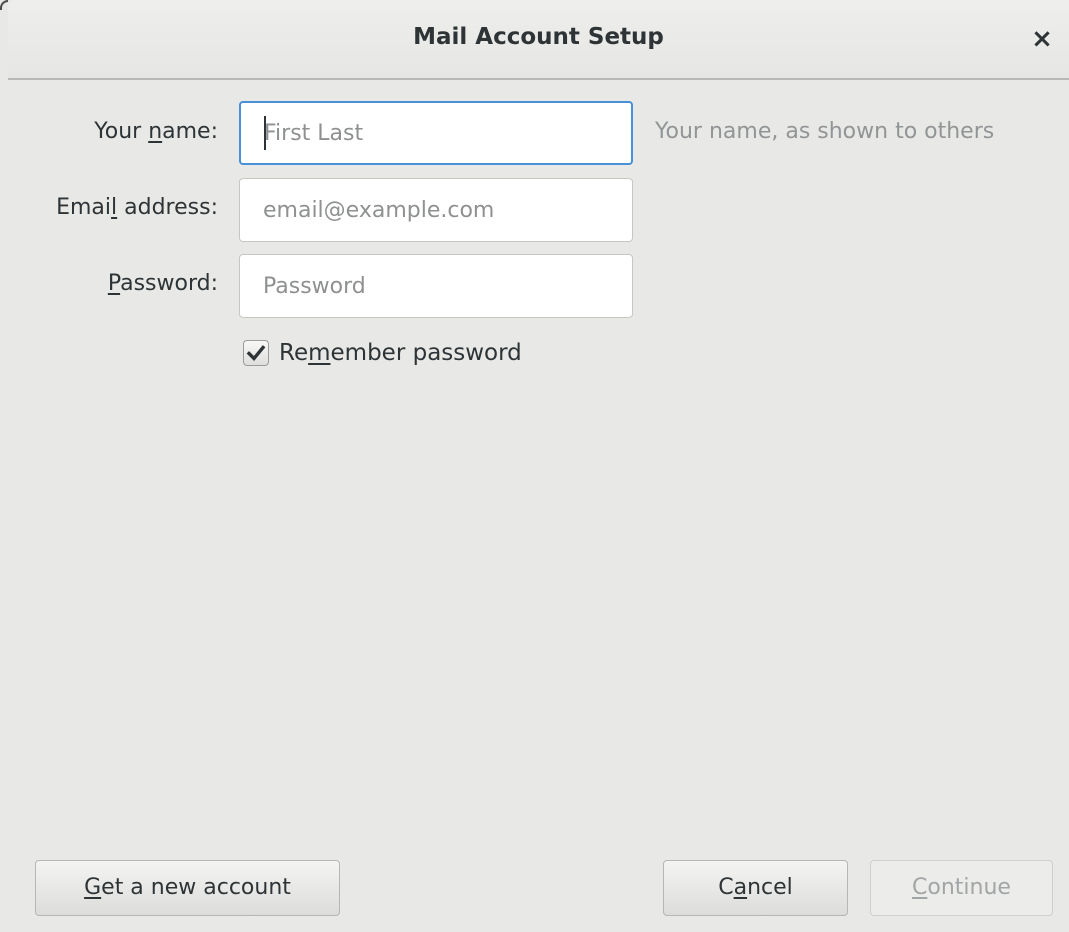 The width and height of the screenshot is (1069, 932). Describe the element at coordinates (137, 207) in the screenshot. I see `email-label: Email address:` at that location.